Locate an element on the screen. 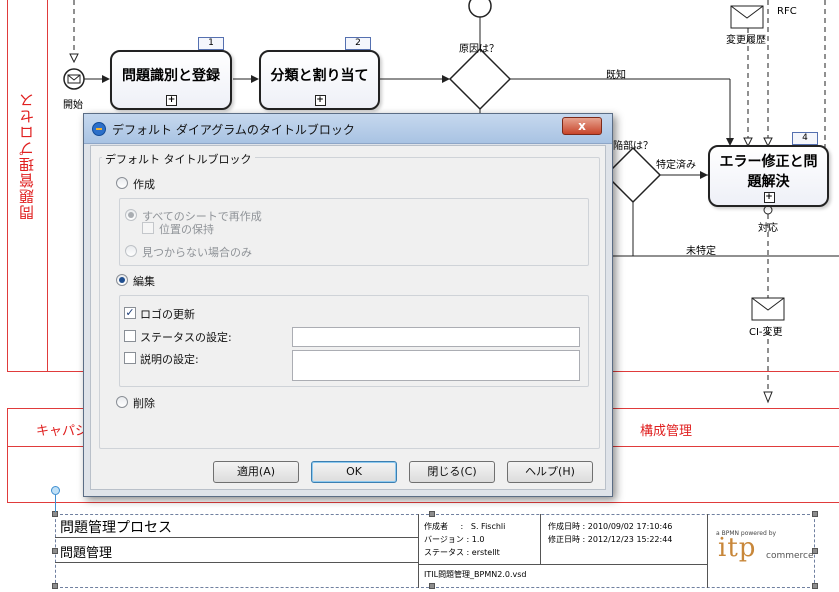  unidentified-label: 未特定 is located at coordinates (701, 251).